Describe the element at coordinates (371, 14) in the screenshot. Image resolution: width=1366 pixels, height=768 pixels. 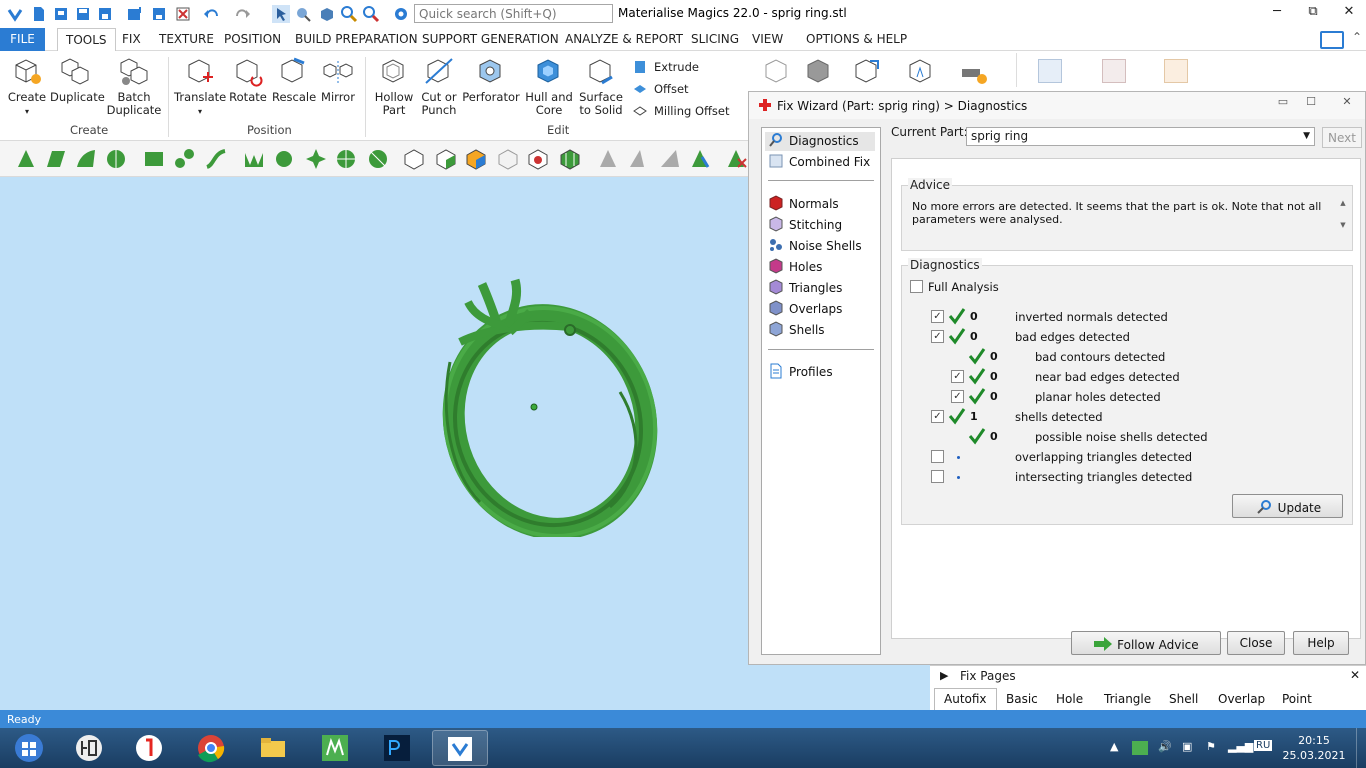
I see `zoom-out-icon` at that location.